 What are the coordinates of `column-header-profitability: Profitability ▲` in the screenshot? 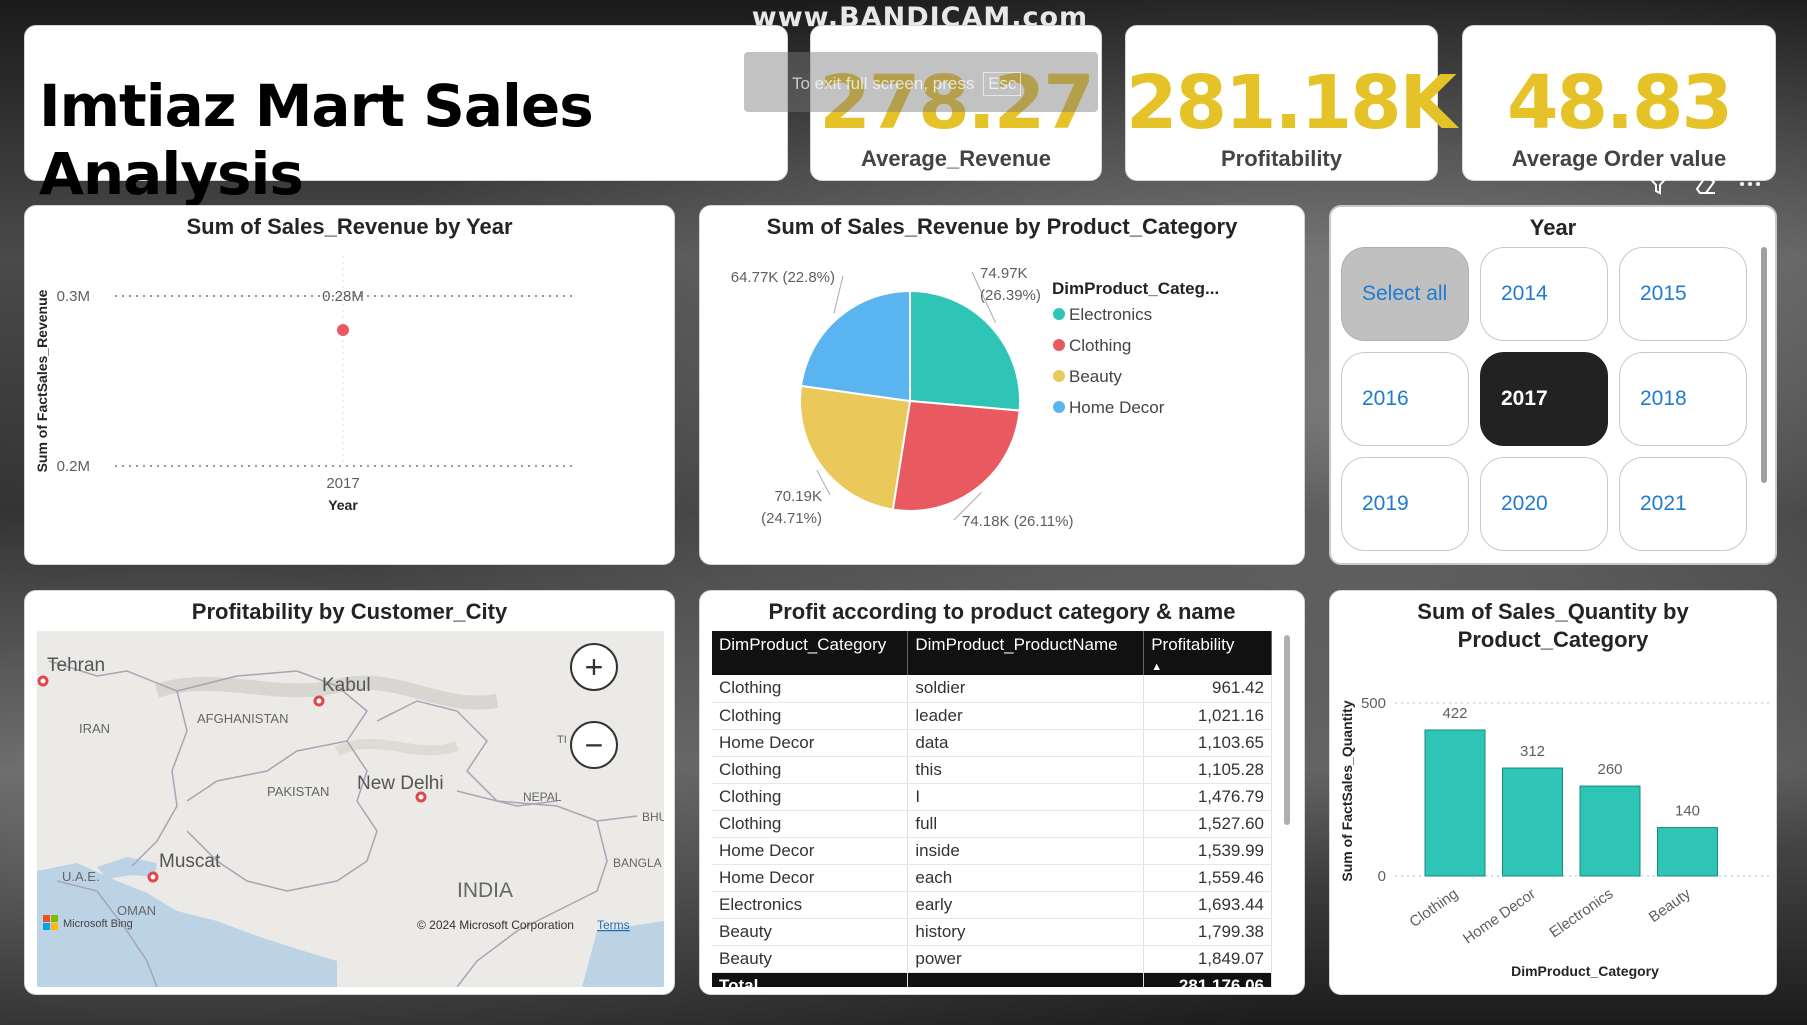 It's located at (1207, 653).